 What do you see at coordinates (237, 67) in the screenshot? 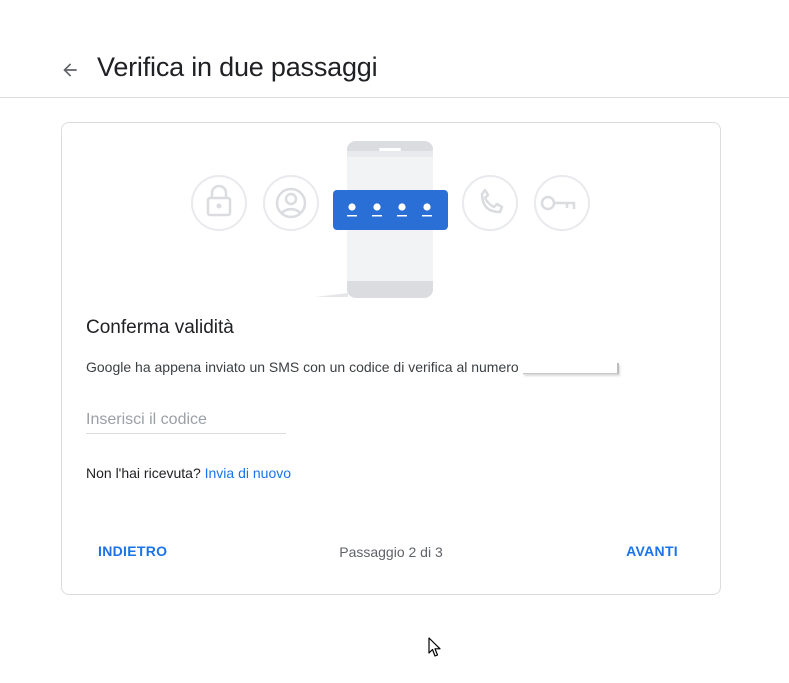
I see `page-title: Verifica in due passaggi` at bounding box center [237, 67].